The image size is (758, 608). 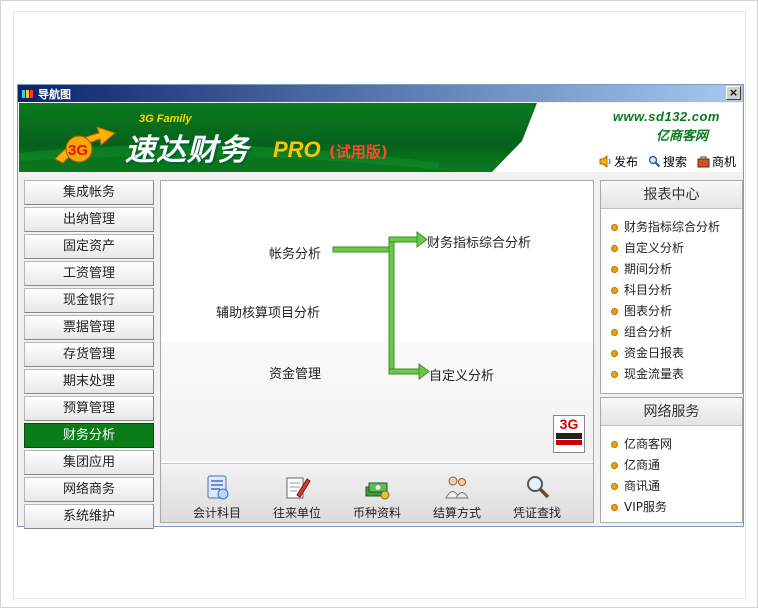 I want to click on seal-label: 3G, so click(x=569, y=424).